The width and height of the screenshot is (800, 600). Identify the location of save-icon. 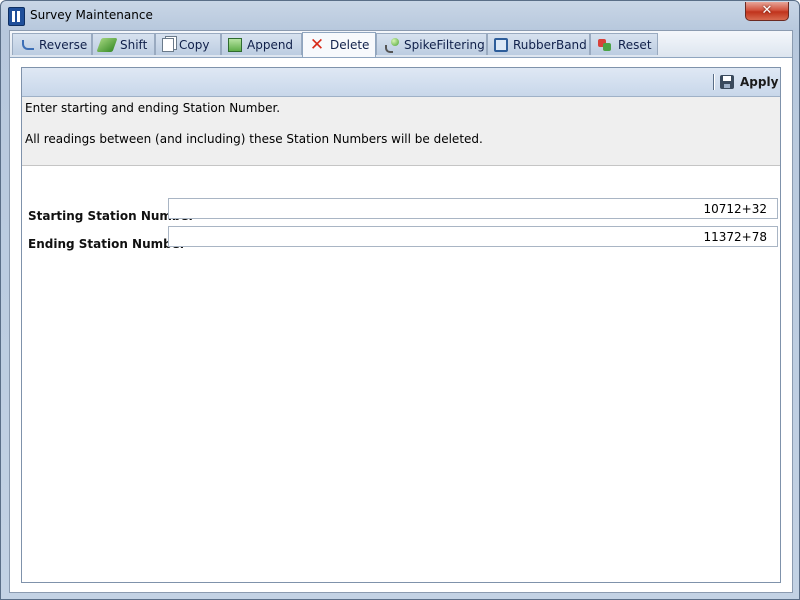
(727, 82).